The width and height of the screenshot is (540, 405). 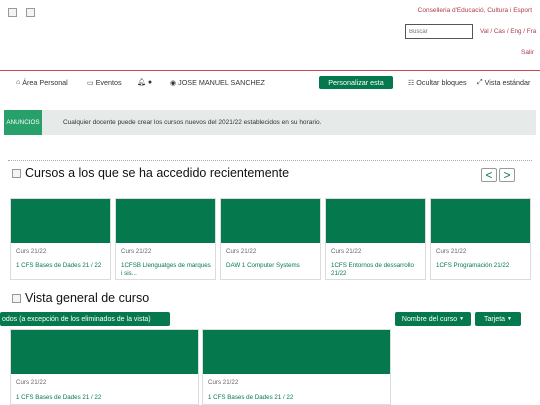 I want to click on nav-area-personal: ⌂ Área Personal, so click(x=42, y=82).